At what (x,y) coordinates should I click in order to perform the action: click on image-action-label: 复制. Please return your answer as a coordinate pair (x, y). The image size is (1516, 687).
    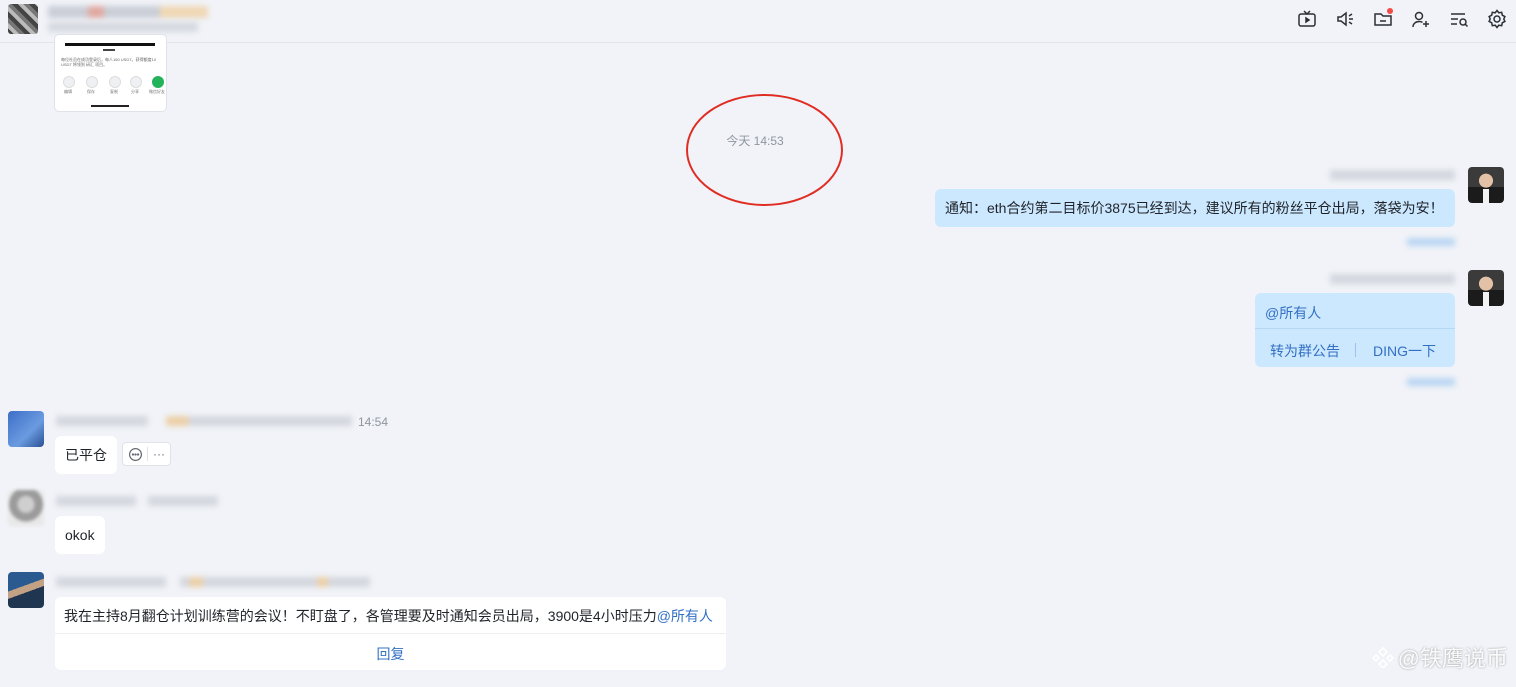
    Looking at the image, I should click on (114, 91).